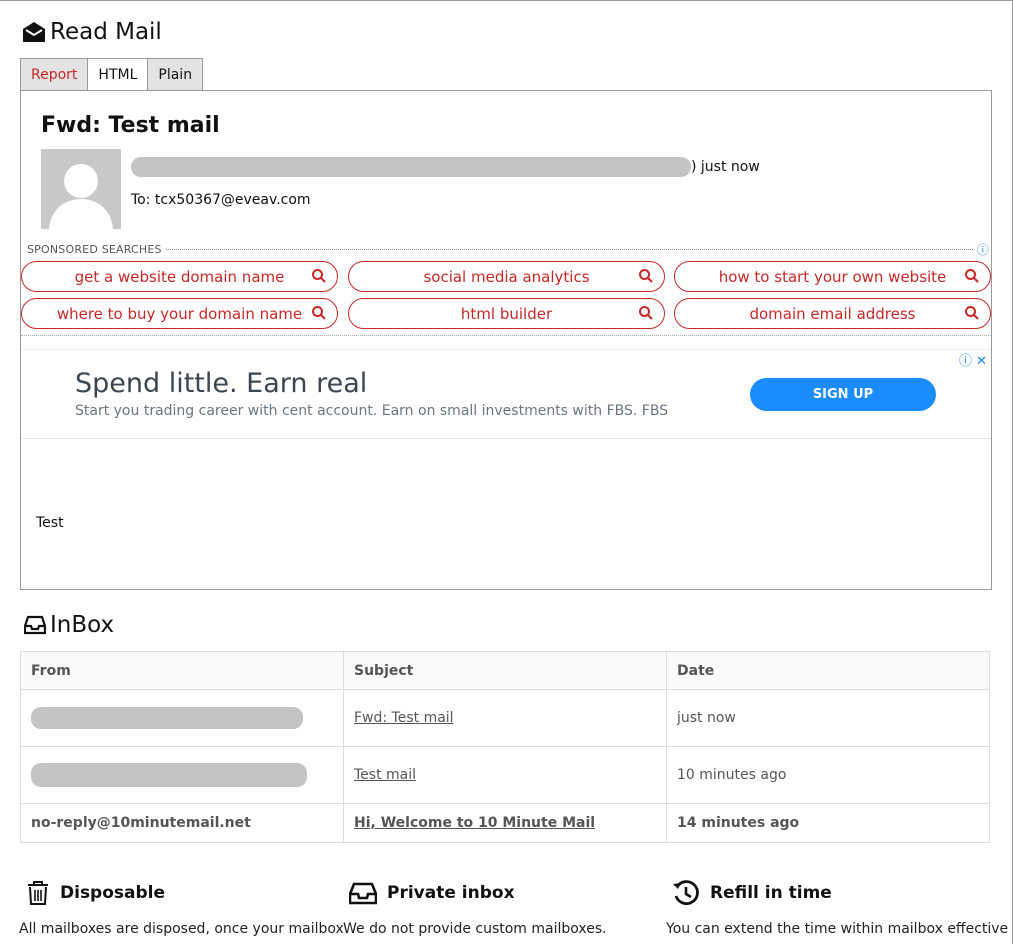 The image size is (1013, 944). I want to click on sponsored-searches-header: SPONSORED SEARCHES ⓘ, so click(508, 249).